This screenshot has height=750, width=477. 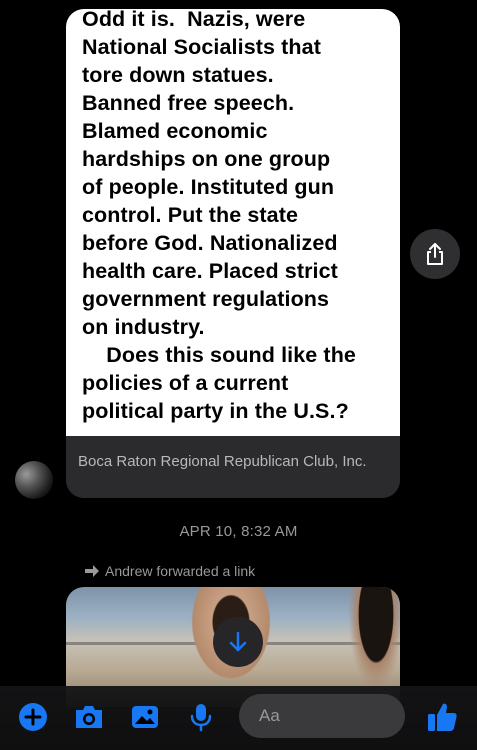 I want to click on image-icon, so click(x=145, y=717).